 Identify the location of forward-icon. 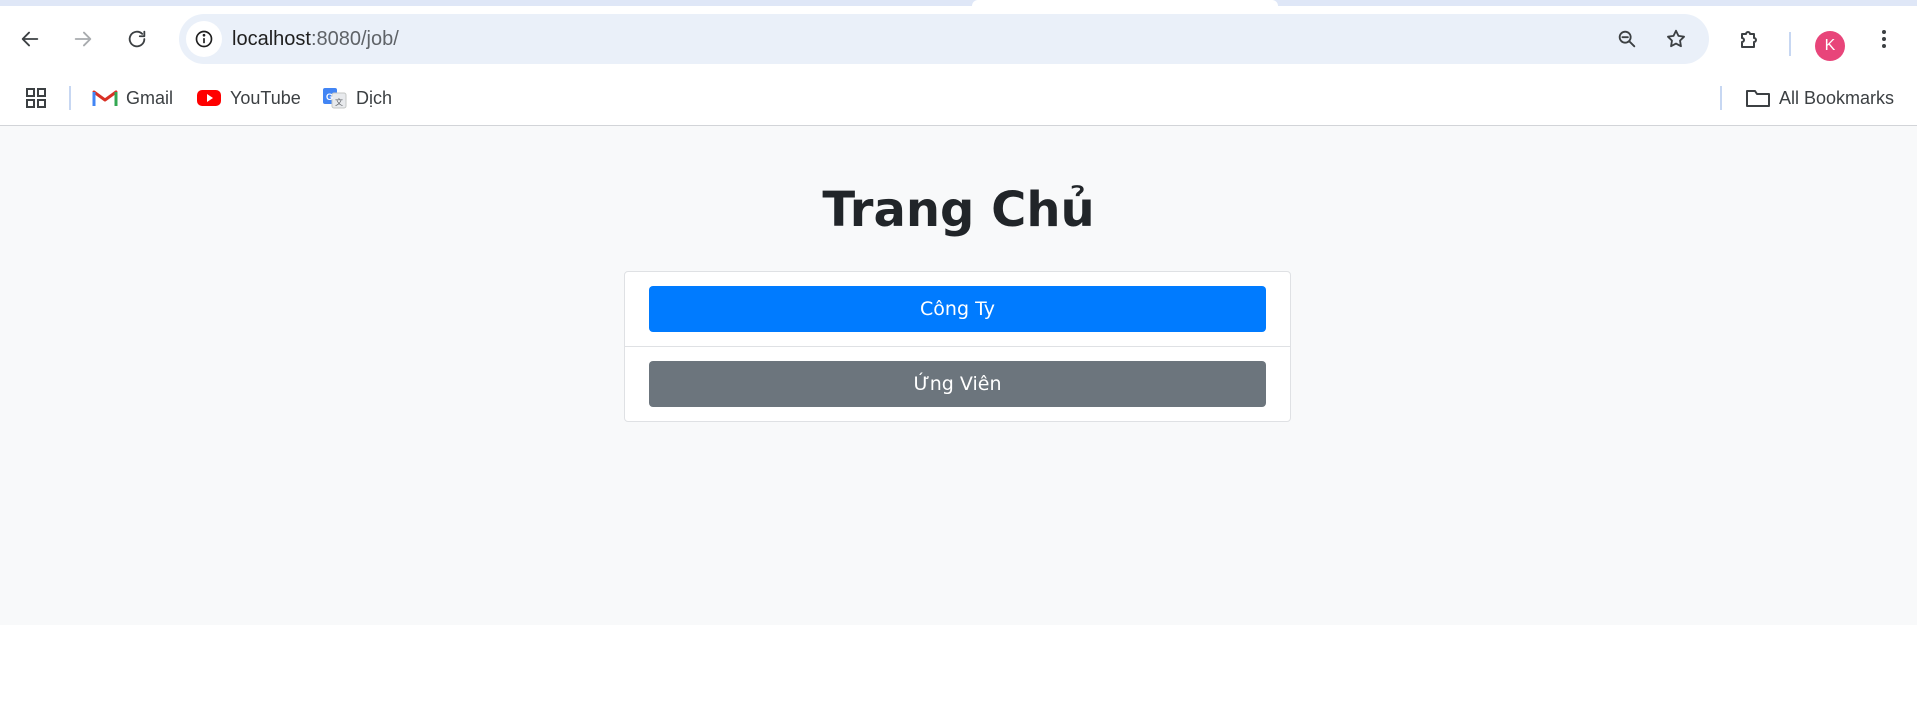
(83, 39).